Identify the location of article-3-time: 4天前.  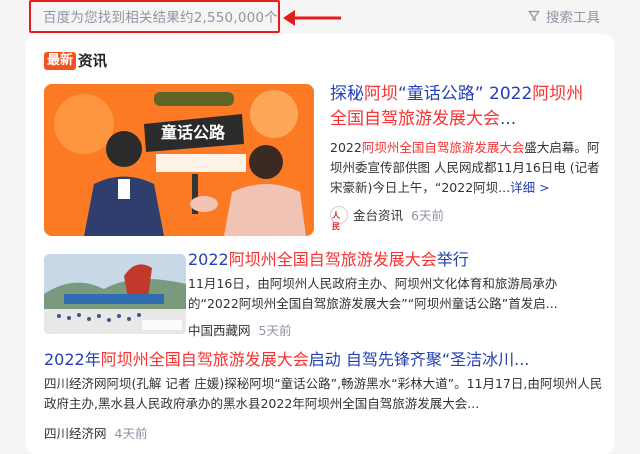
(131, 433).